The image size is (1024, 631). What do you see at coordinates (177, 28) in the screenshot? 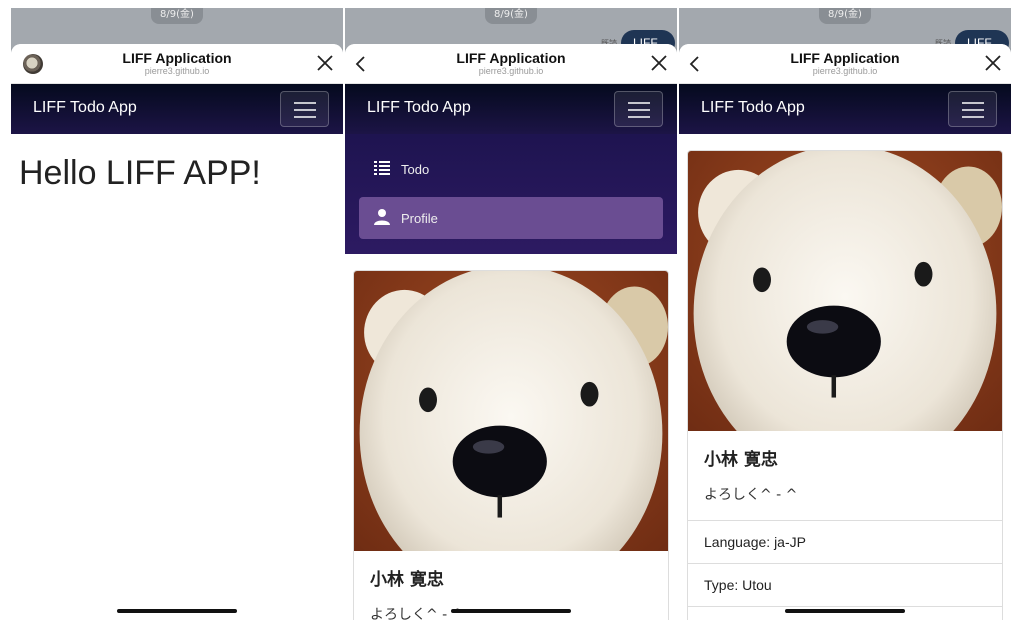
I see `chat-background: 8/9(金)` at bounding box center [177, 28].